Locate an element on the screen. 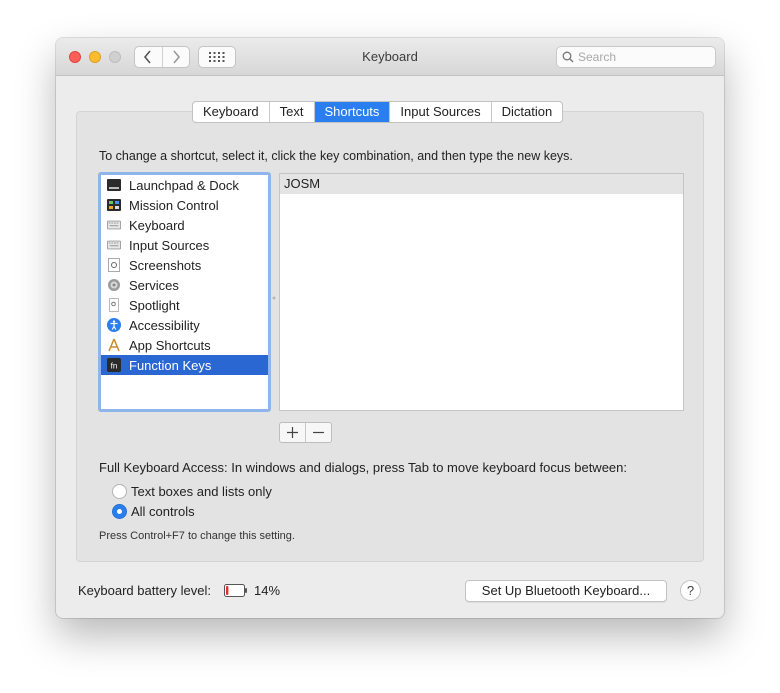  category-spotlight: Spotlight is located at coordinates (184, 305).